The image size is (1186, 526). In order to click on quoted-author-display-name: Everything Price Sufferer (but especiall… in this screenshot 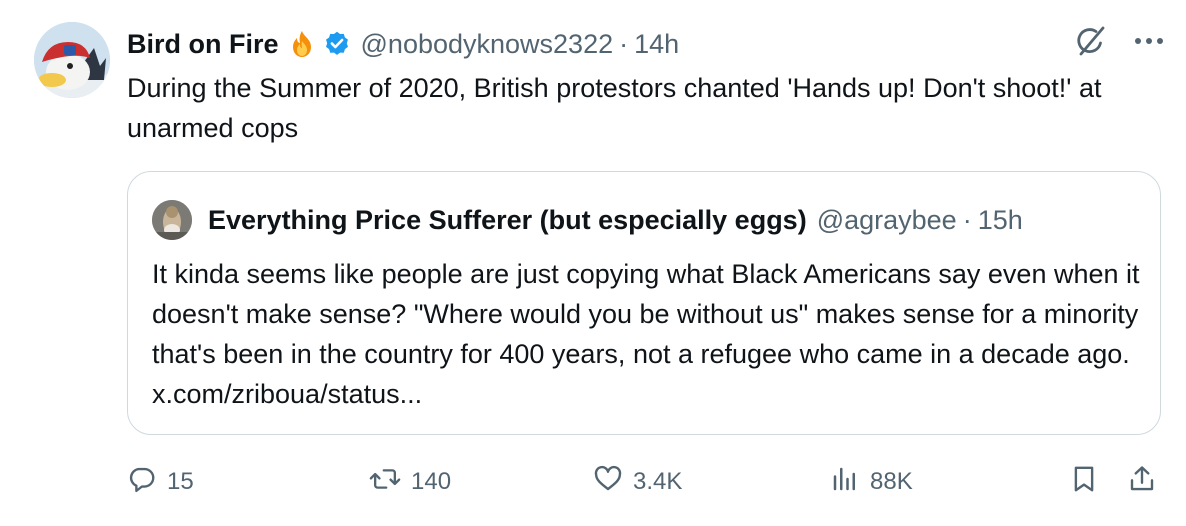, I will do `click(507, 220)`.